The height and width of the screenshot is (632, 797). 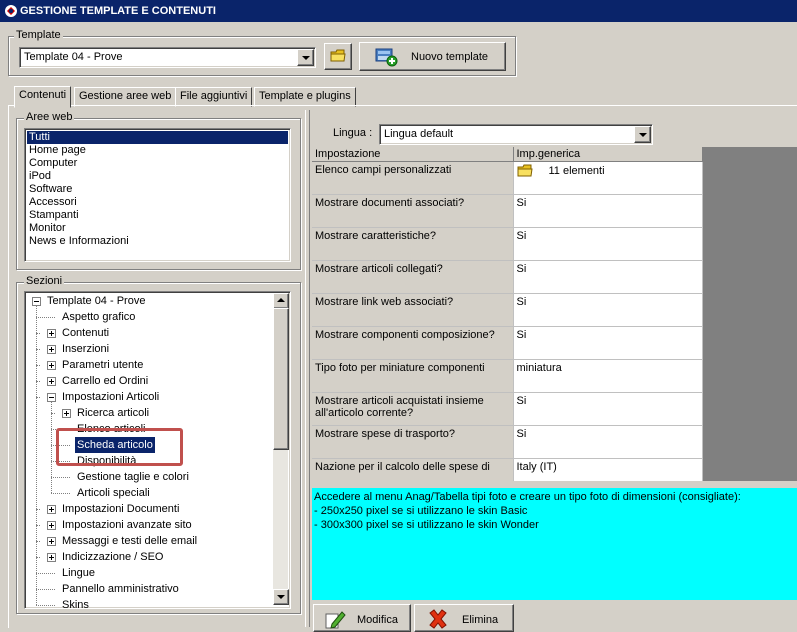 I want to click on grid-row: Mostrare documenti associati? Si, so click(x=507, y=211).